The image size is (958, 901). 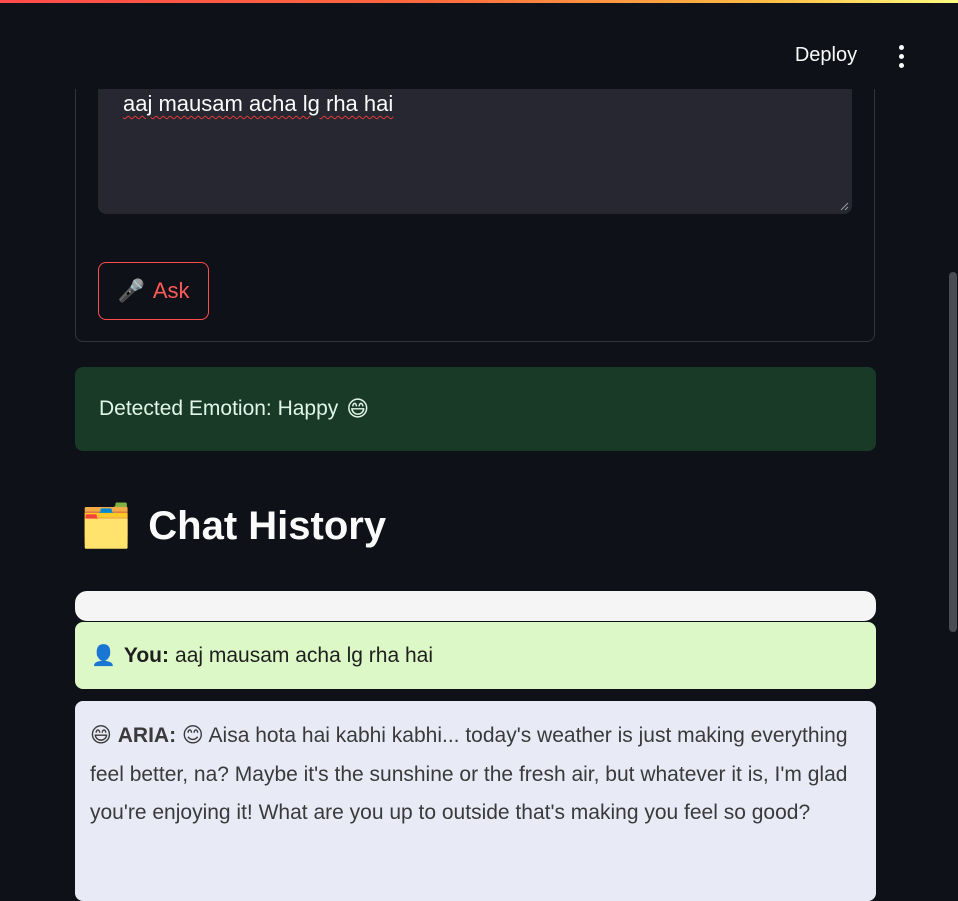 I want to click on detected-emotion-alert: Detected Emotion: Happy 😄, so click(x=475, y=409).